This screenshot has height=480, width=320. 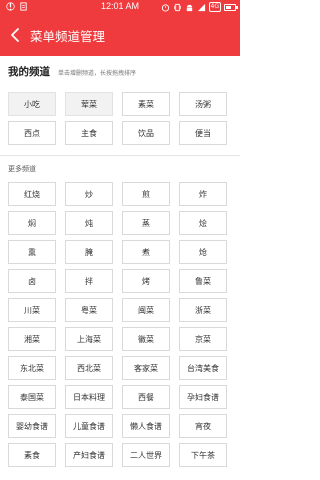 What do you see at coordinates (203, 455) in the screenshot?
I see `more-channel-chip: 下午茶` at bounding box center [203, 455].